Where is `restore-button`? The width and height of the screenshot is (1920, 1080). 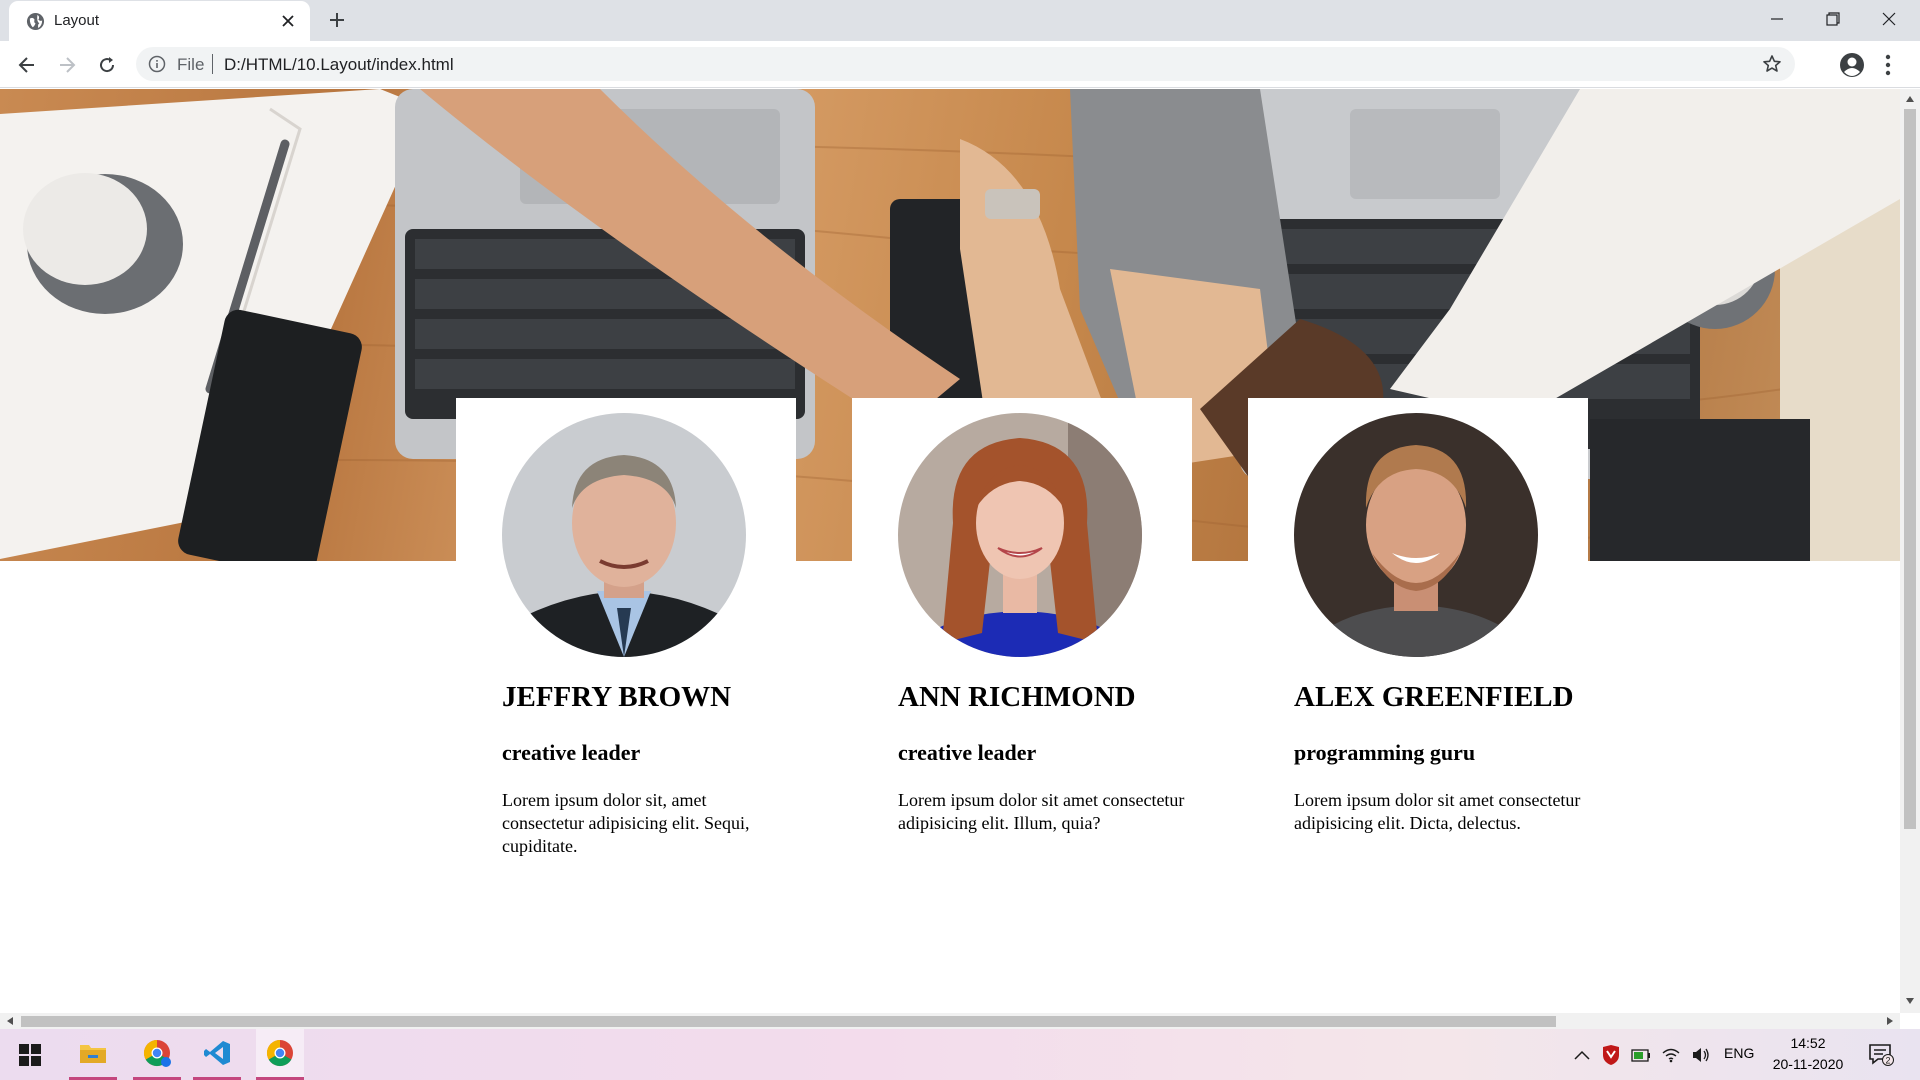 restore-button is located at coordinates (1833, 19).